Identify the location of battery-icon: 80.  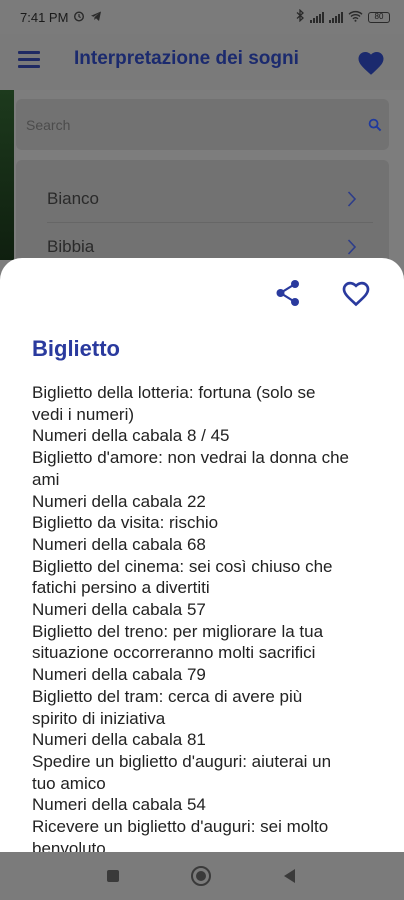
(379, 17).